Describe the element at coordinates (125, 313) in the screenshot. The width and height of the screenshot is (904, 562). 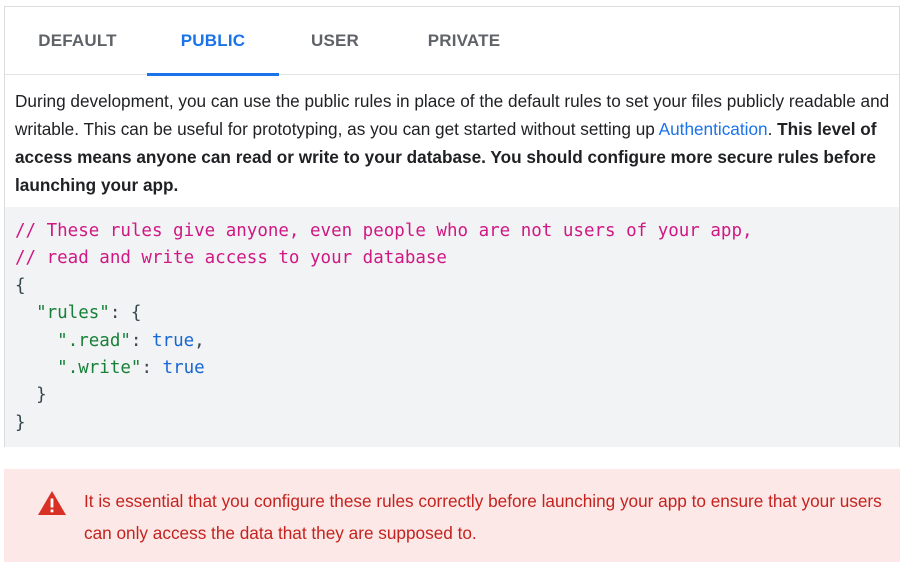
I see `code-rules-open: : {` at that location.